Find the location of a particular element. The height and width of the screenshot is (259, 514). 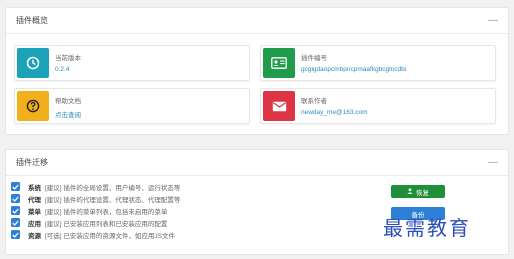

restore-button: 恢复 is located at coordinates (418, 191).